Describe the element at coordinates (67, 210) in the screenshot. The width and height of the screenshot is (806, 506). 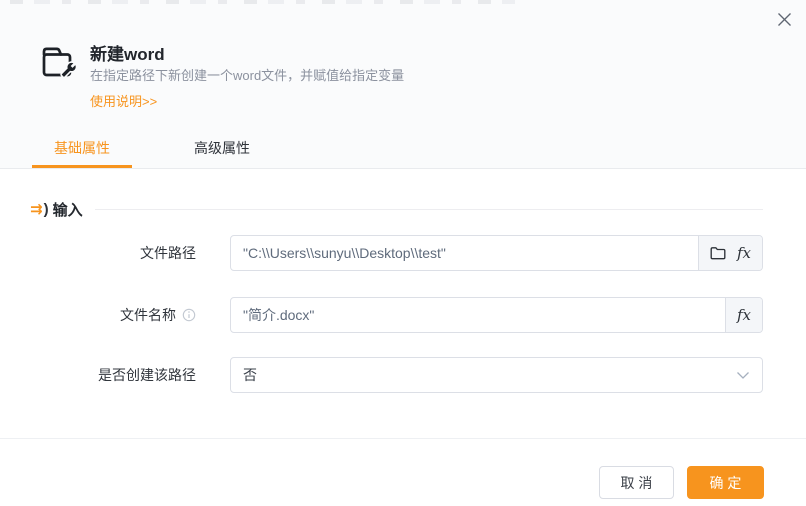
I see `input-section-title: 输入` at that location.